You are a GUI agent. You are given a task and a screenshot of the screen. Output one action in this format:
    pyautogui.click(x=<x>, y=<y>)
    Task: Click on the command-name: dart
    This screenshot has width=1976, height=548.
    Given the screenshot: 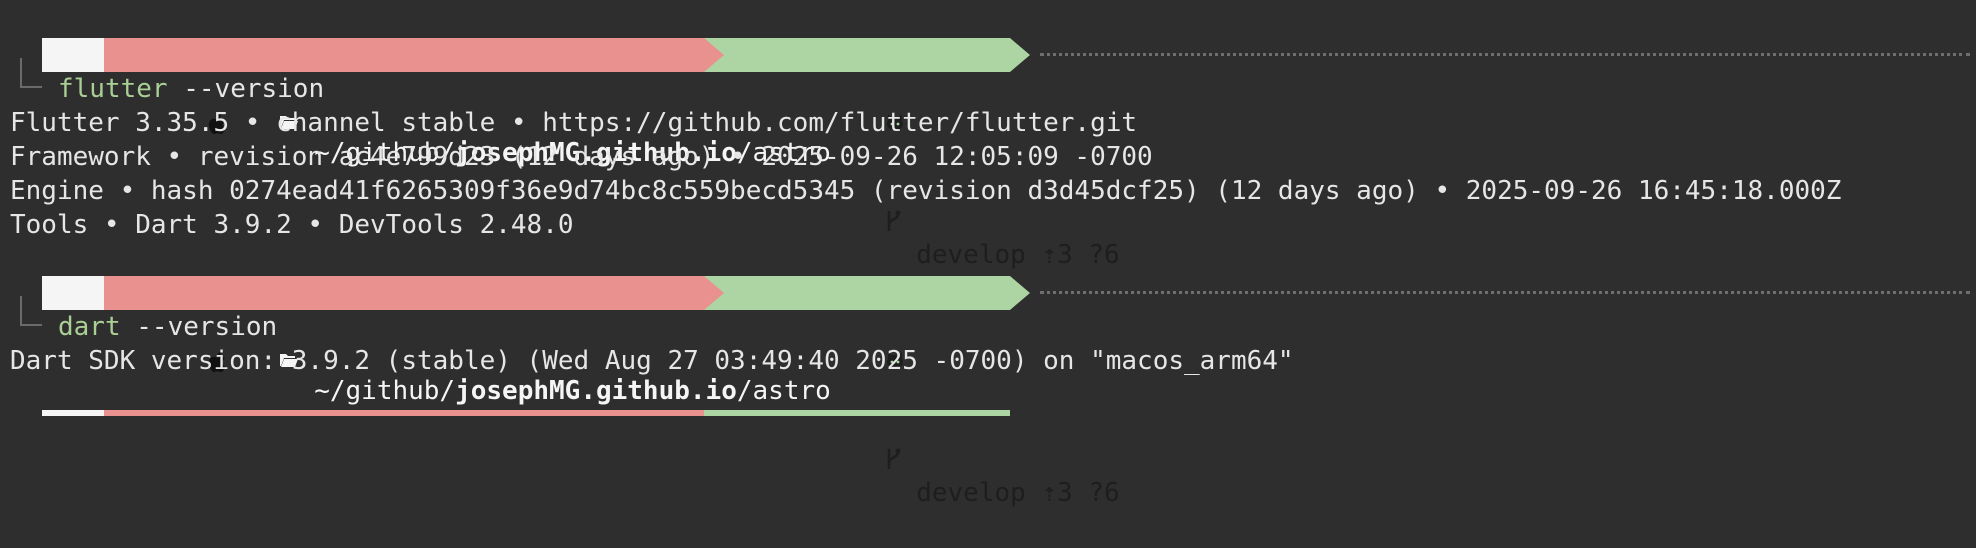 What is the action you would take?
    pyautogui.click(x=89, y=327)
    